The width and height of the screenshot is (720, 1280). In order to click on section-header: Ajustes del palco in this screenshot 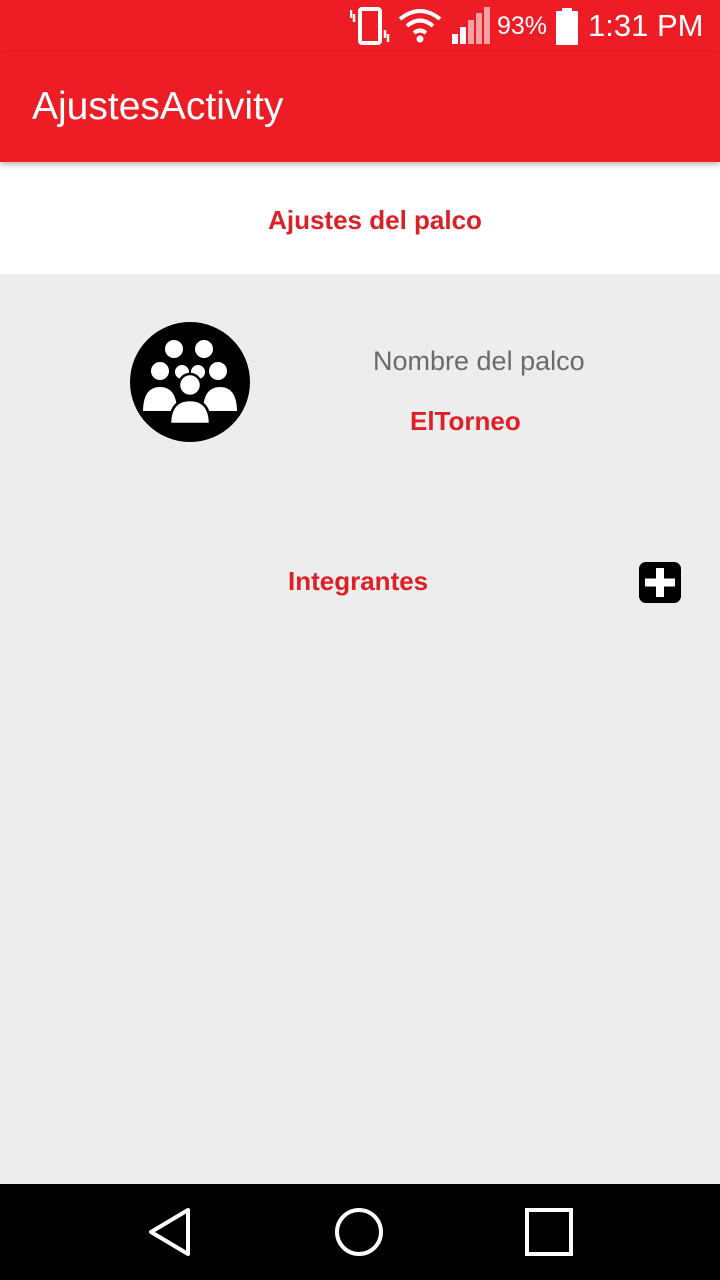, I will do `click(360, 218)`.